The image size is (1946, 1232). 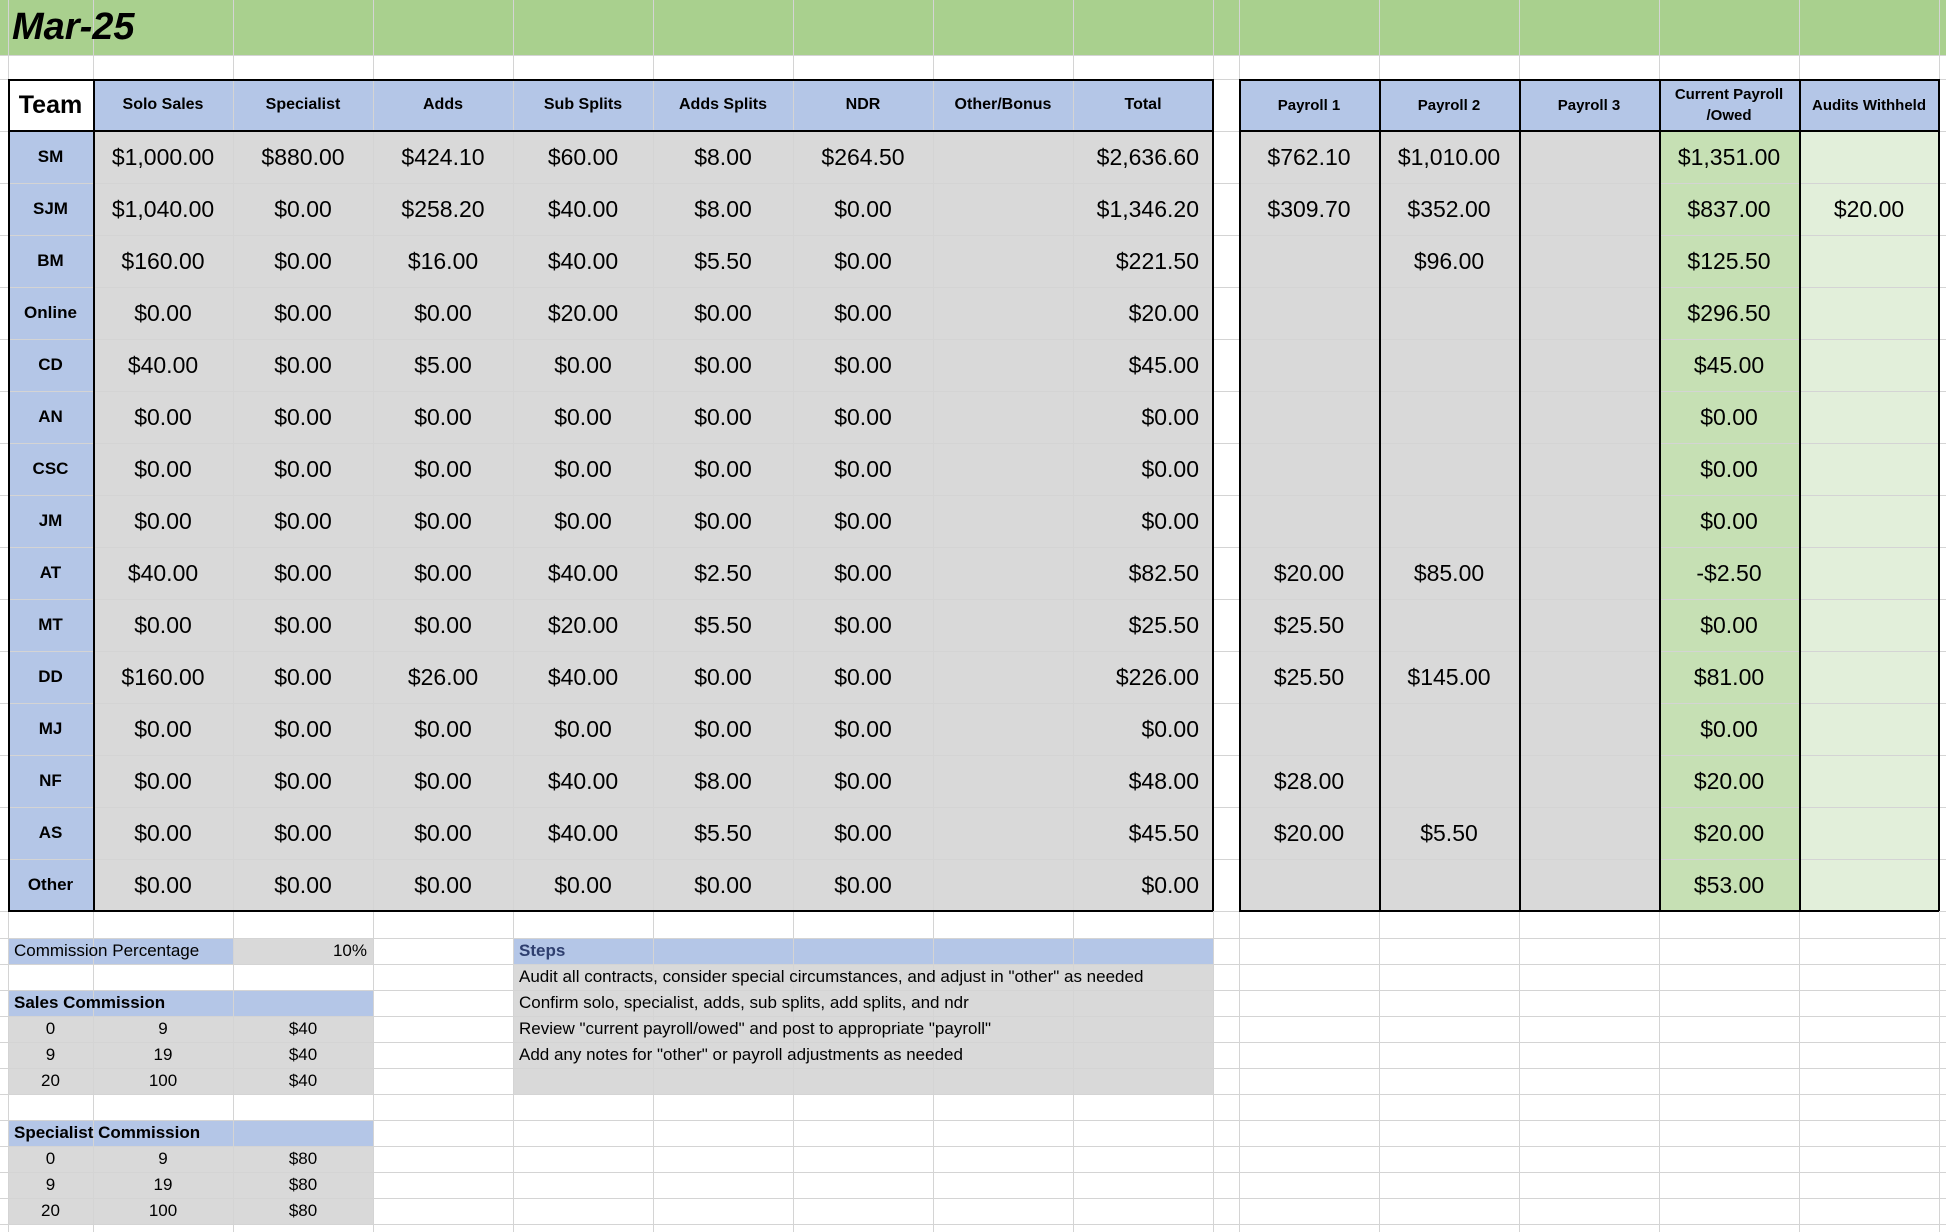 I want to click on payroll-column-header: Payroll 2, so click(x=1449, y=105).